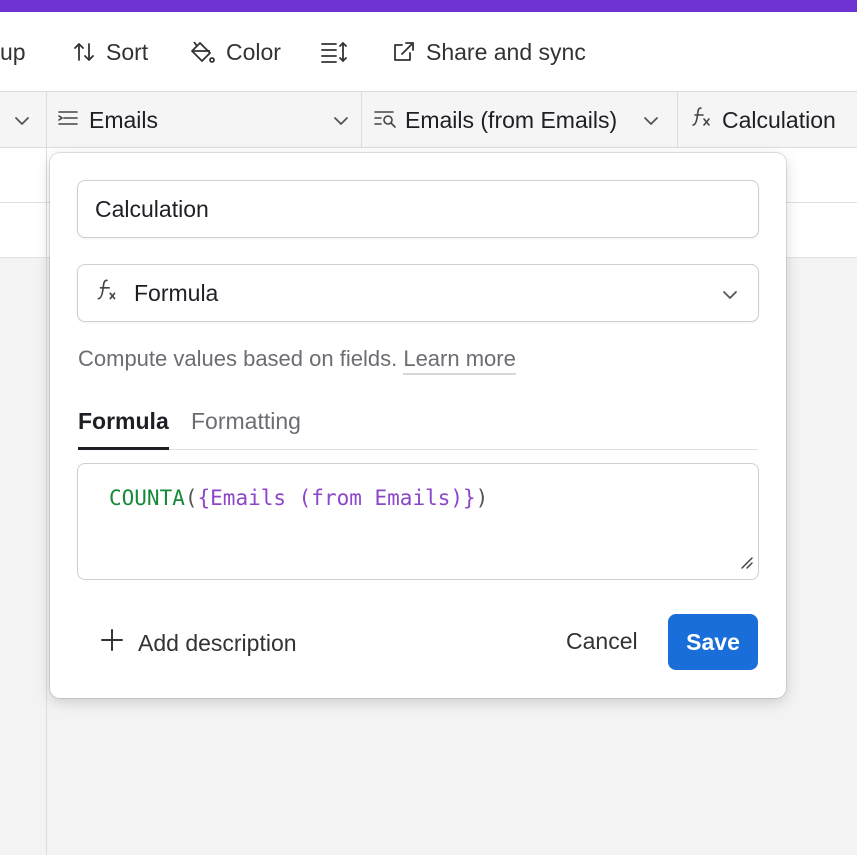 The height and width of the screenshot is (855, 857). I want to click on formula-code: COUNTA({Emails (from Emails)}), so click(298, 498).